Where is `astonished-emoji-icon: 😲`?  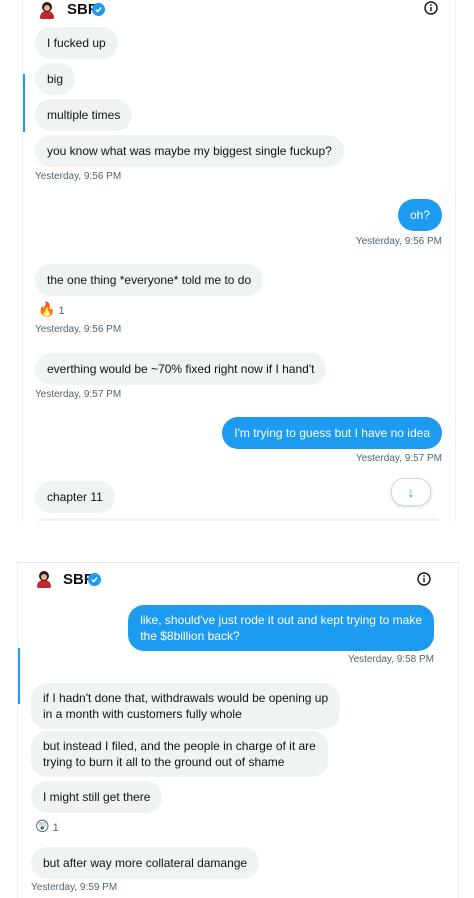 astonished-emoji-icon: 😲 is located at coordinates (42, 826).